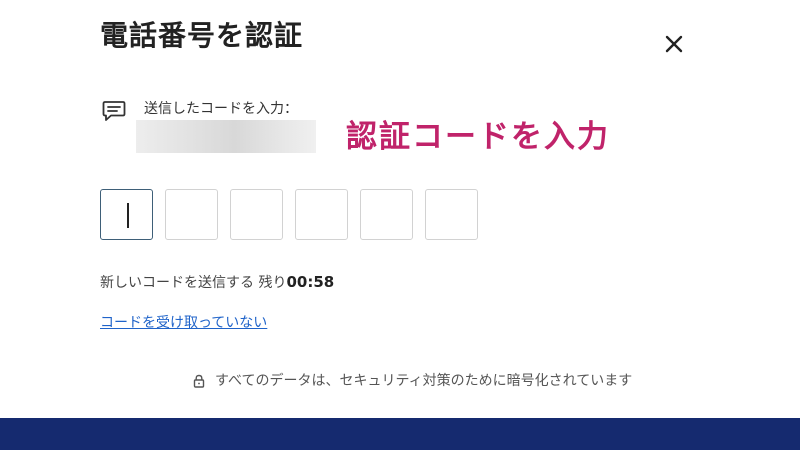  Describe the element at coordinates (202, 35) in the screenshot. I see `page-title: 電話番号を認証` at that location.